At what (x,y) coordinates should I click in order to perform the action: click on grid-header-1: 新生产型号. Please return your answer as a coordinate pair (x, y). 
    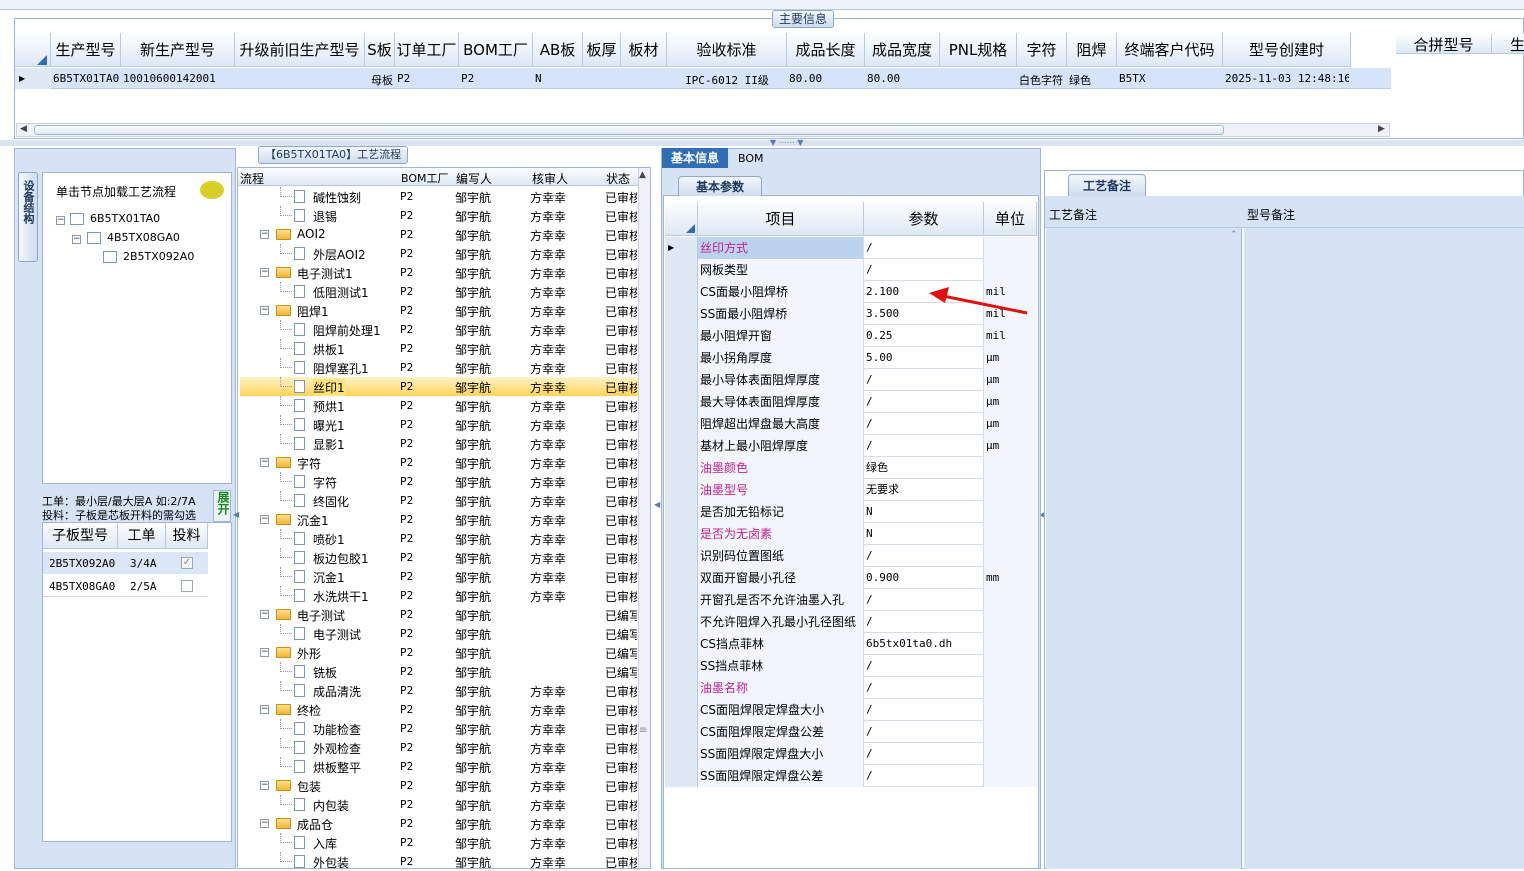
    Looking at the image, I should click on (178, 50).